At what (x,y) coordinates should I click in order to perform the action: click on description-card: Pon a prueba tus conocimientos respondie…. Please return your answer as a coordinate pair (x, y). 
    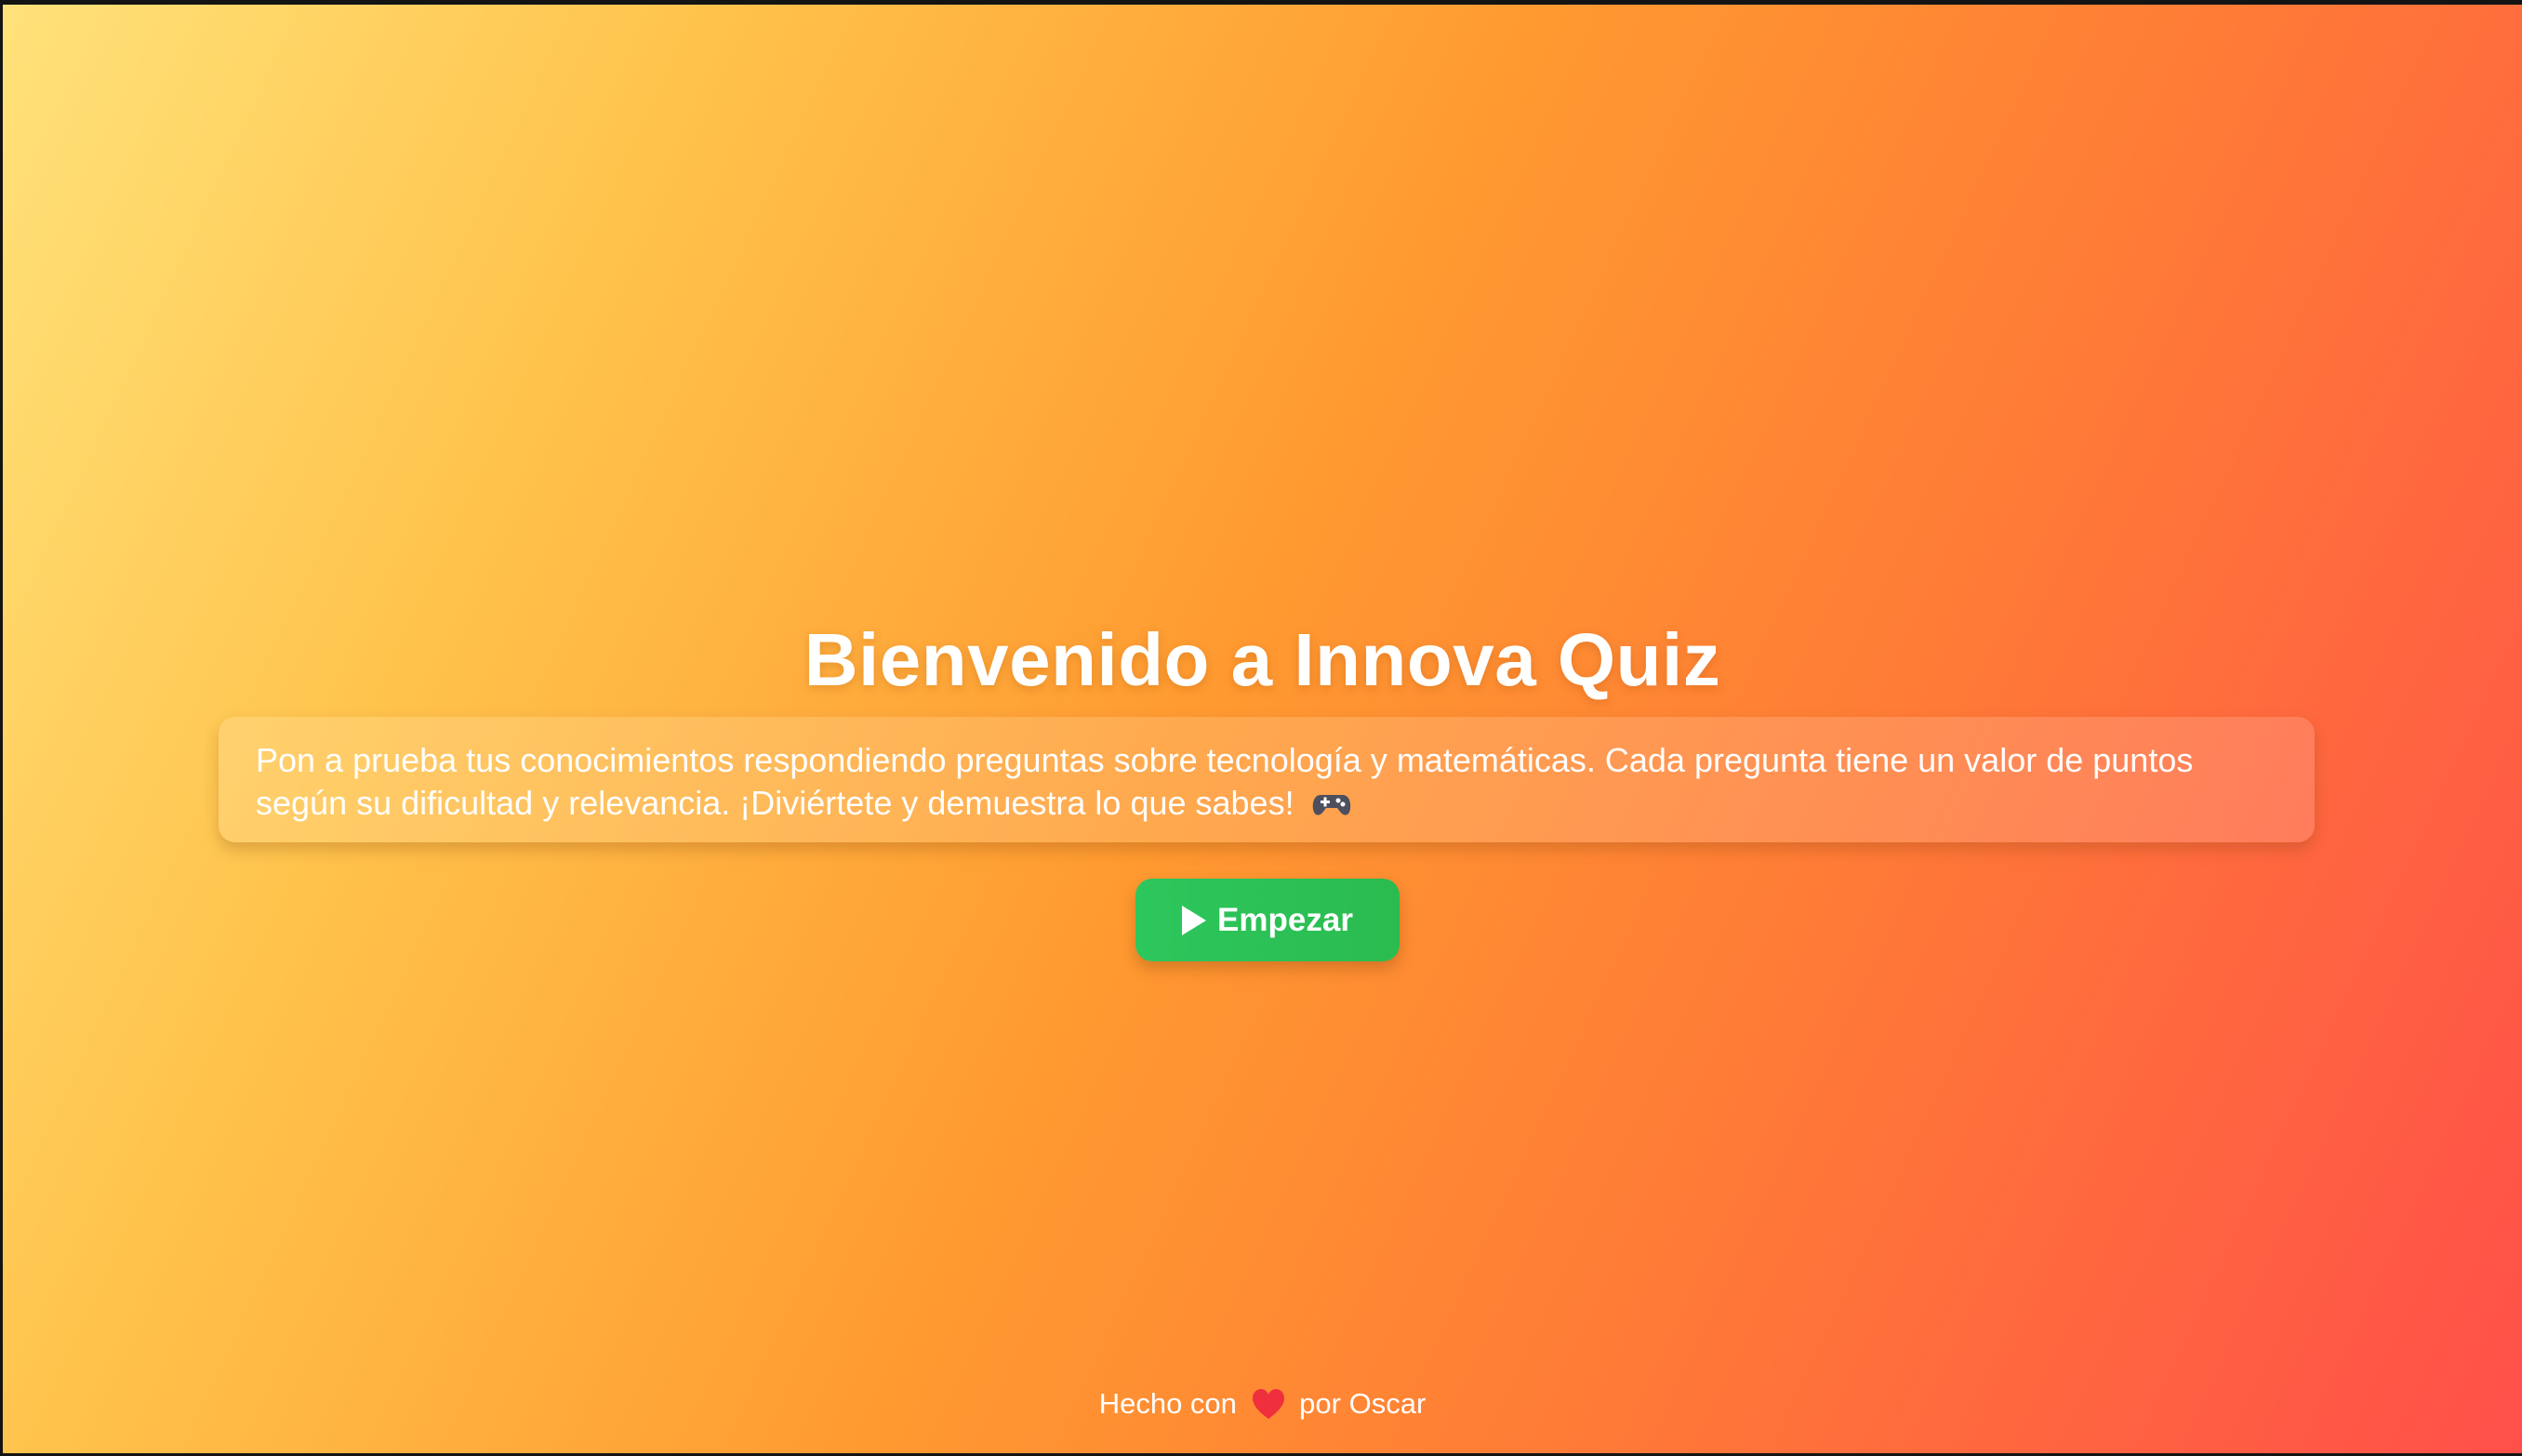
    Looking at the image, I should click on (1267, 779).